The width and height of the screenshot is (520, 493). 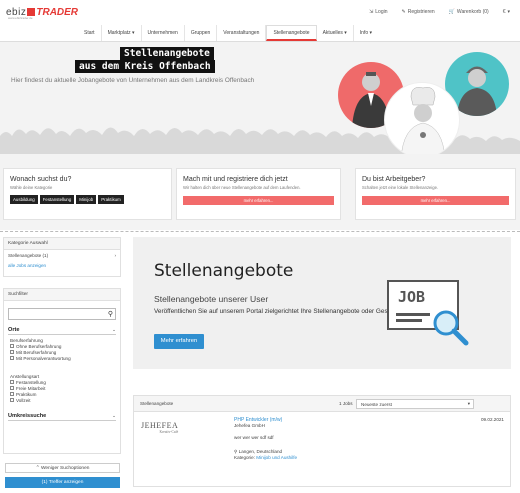 I want to click on less-options-button: ⌃ Weniger Suchoptionen, so click(x=62, y=468).